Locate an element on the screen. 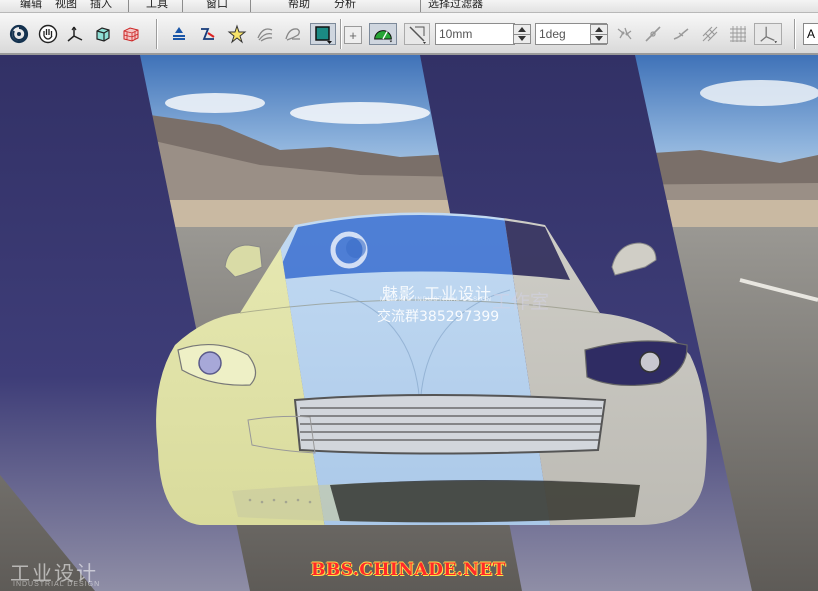  spread-arrow-icon is located at coordinates (179, 34).